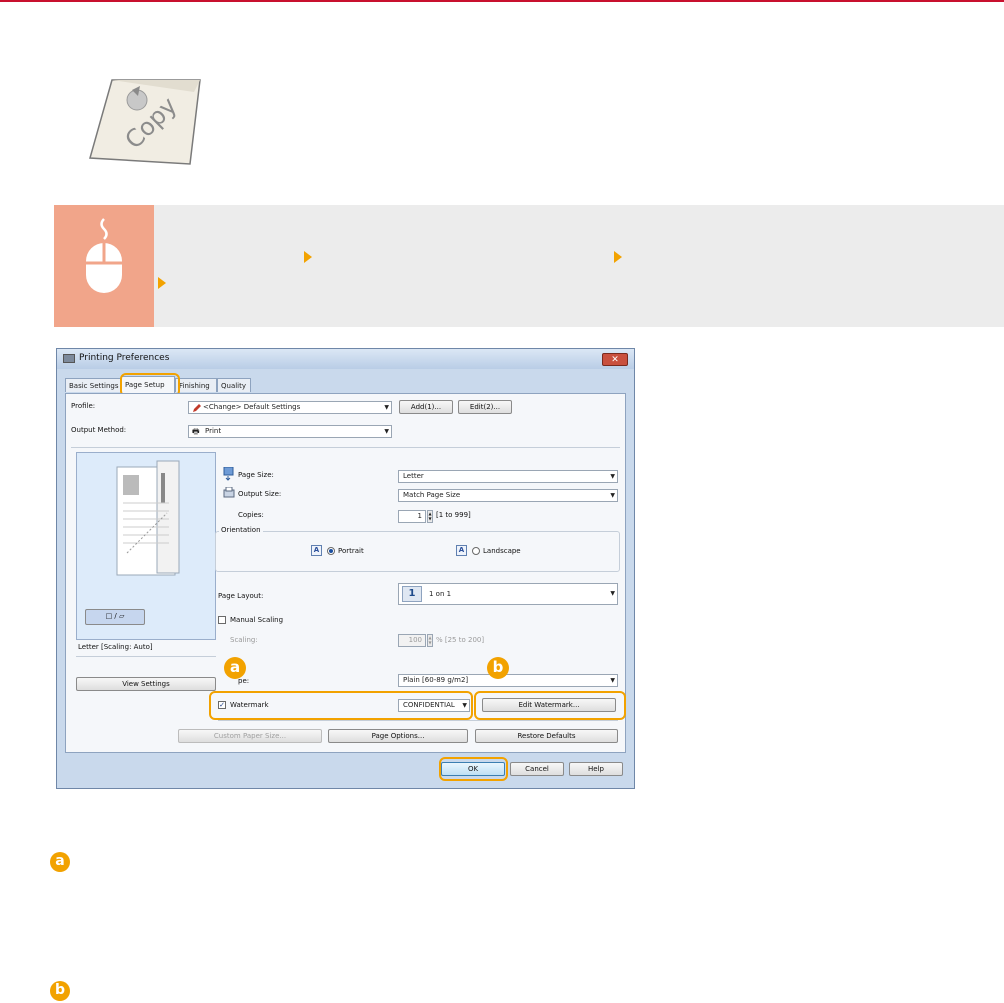  I want to click on output-size-label: Output Size:, so click(260, 494).